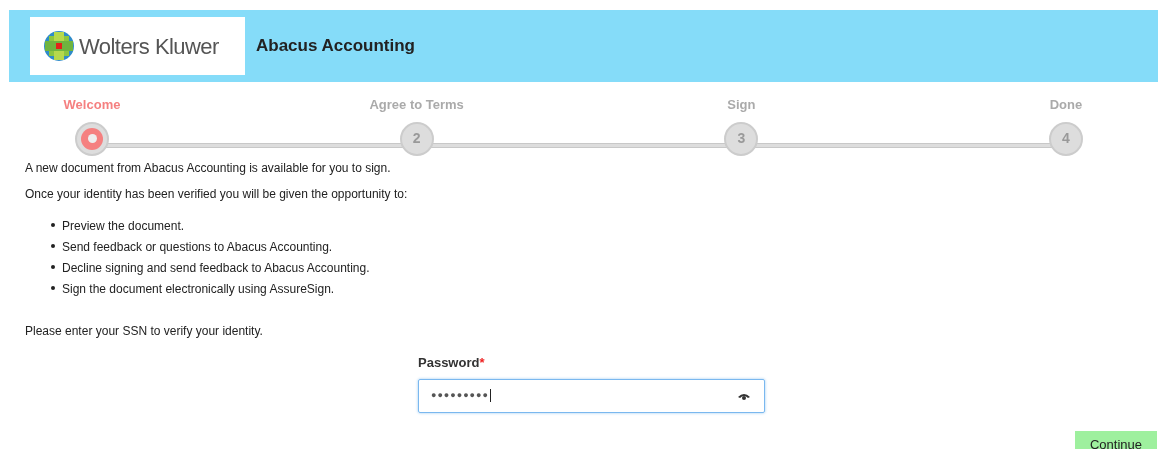 The height and width of the screenshot is (449, 1158). What do you see at coordinates (59, 46) in the screenshot?
I see `globe-icon` at bounding box center [59, 46].